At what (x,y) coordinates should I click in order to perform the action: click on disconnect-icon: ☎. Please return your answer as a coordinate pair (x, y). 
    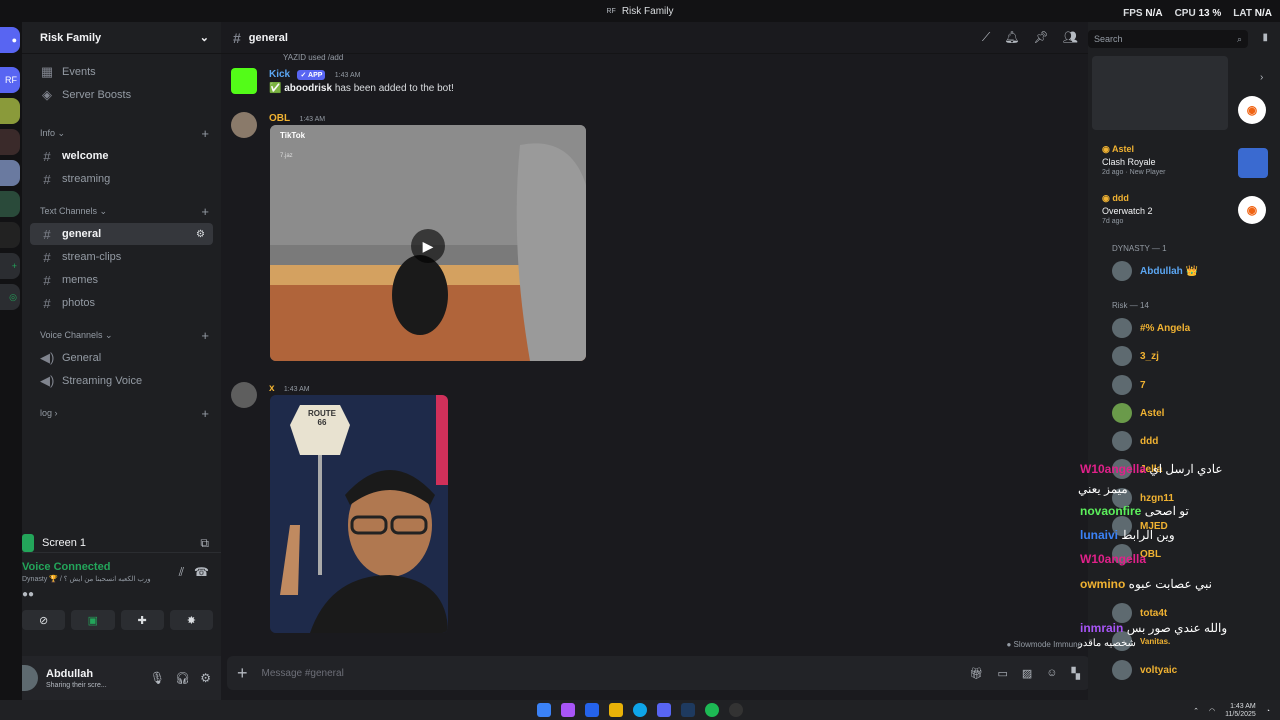
    Looking at the image, I should click on (201, 572).